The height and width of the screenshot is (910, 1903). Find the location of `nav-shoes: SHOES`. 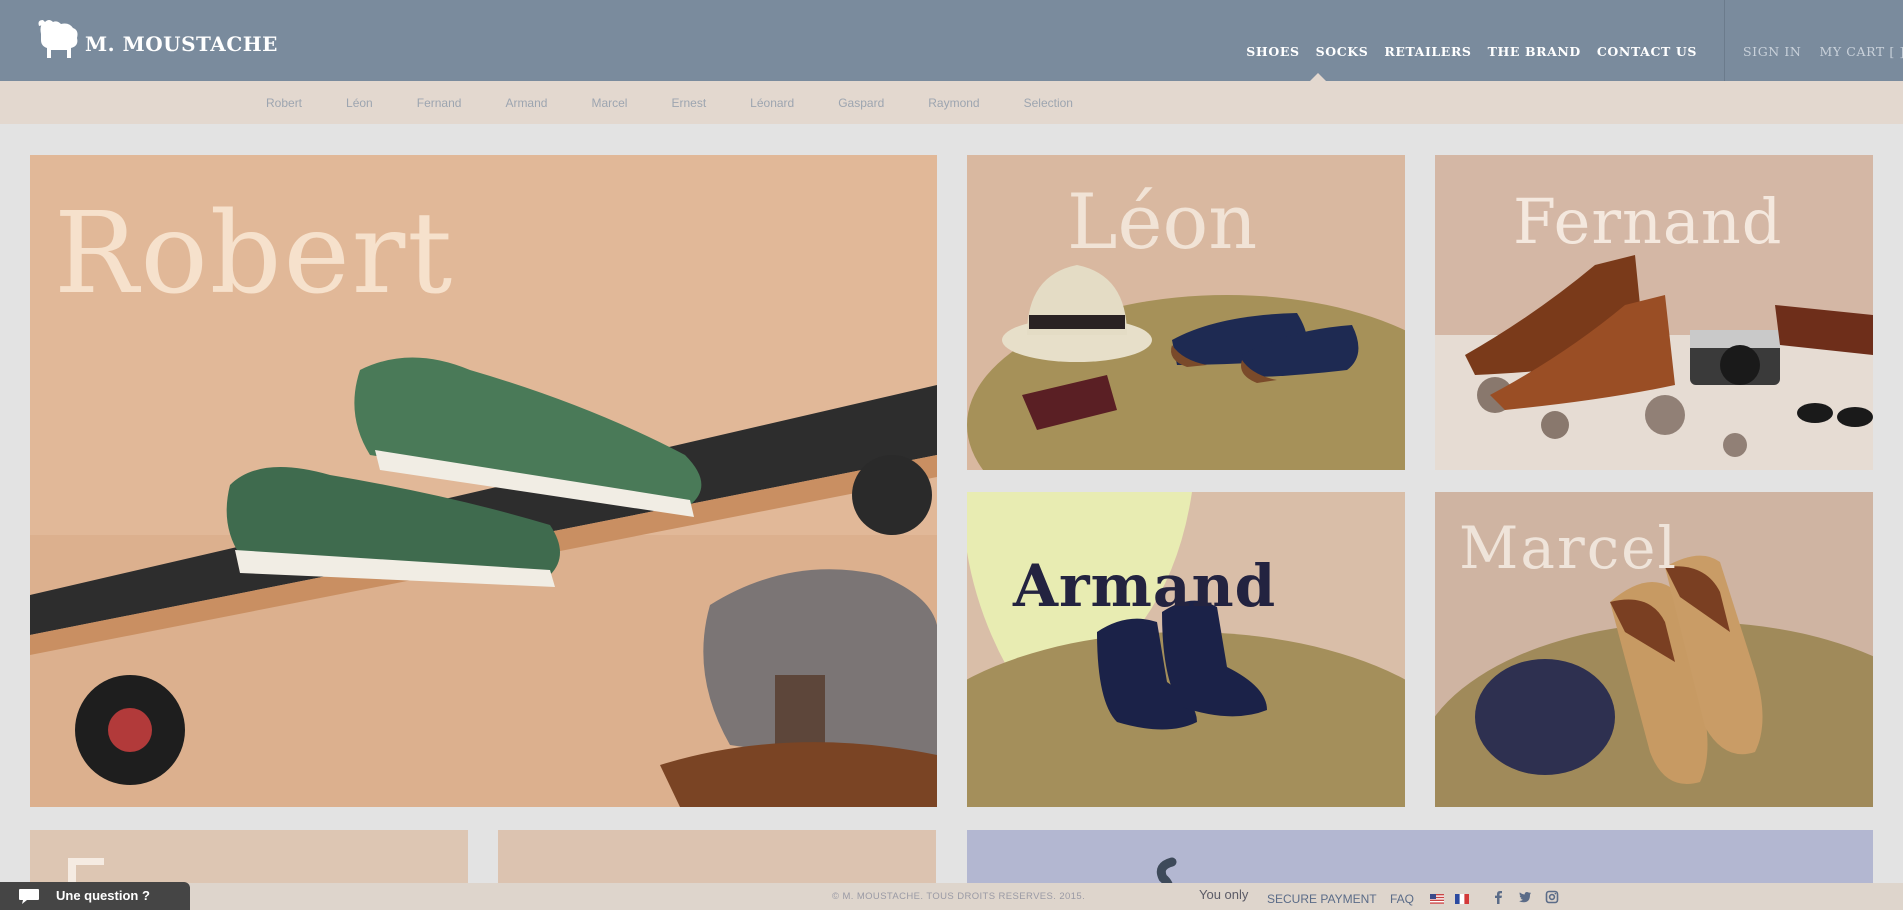

nav-shoes: SHOES is located at coordinates (1272, 51).